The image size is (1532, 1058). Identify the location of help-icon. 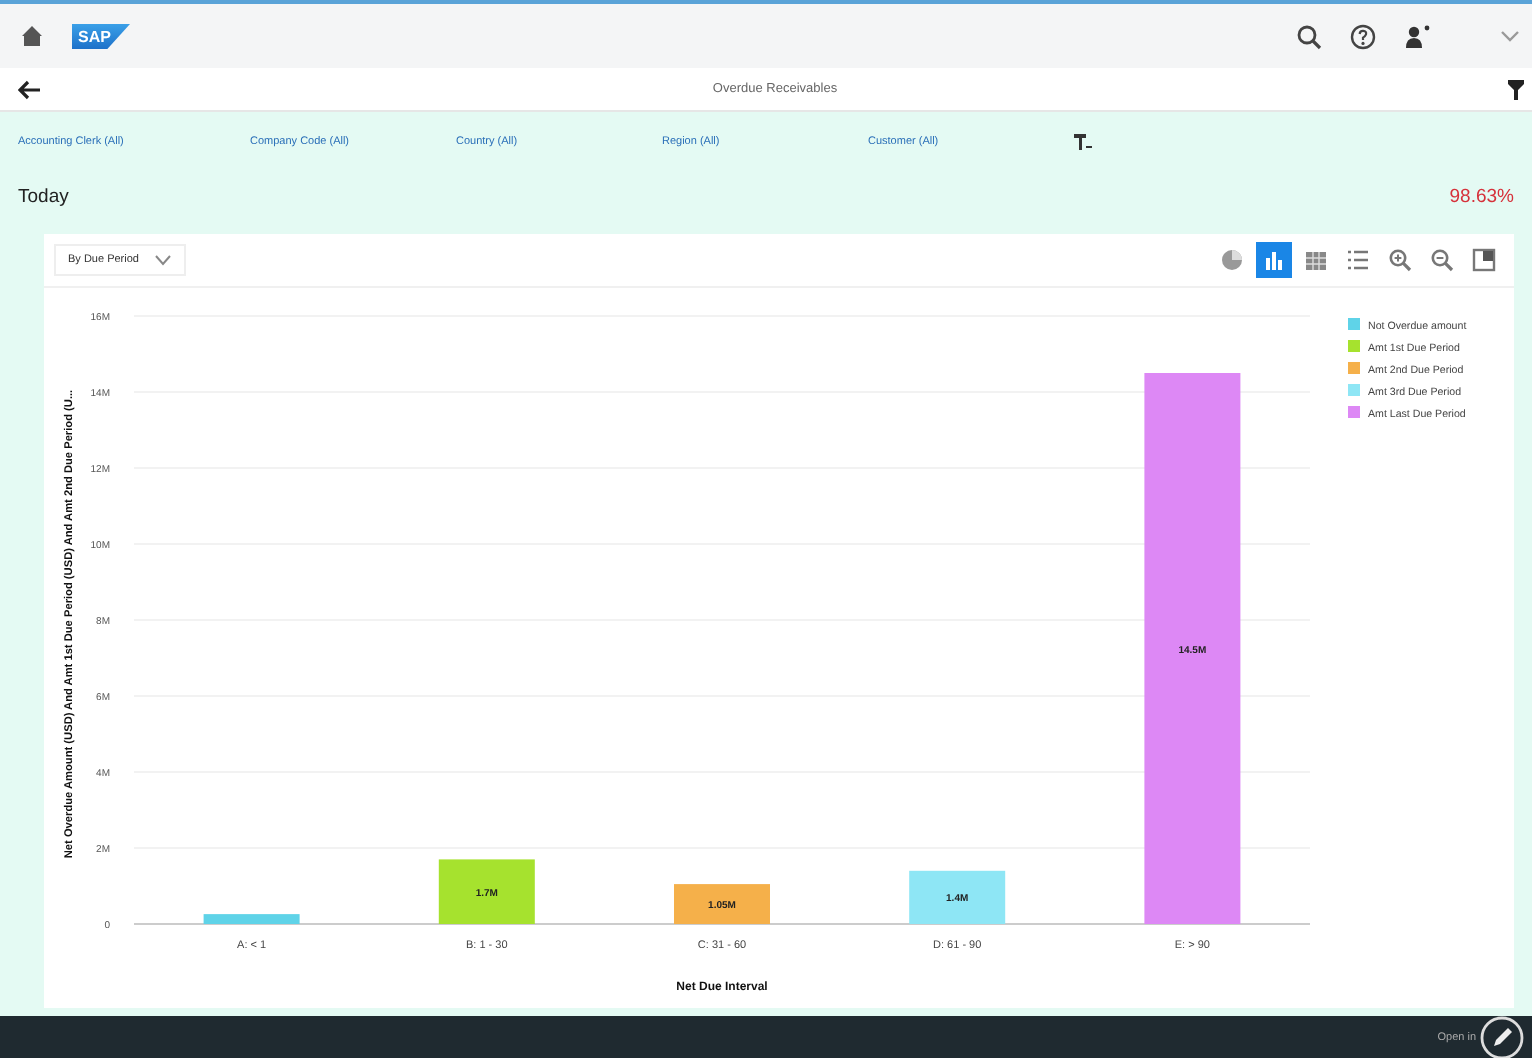
(1363, 36).